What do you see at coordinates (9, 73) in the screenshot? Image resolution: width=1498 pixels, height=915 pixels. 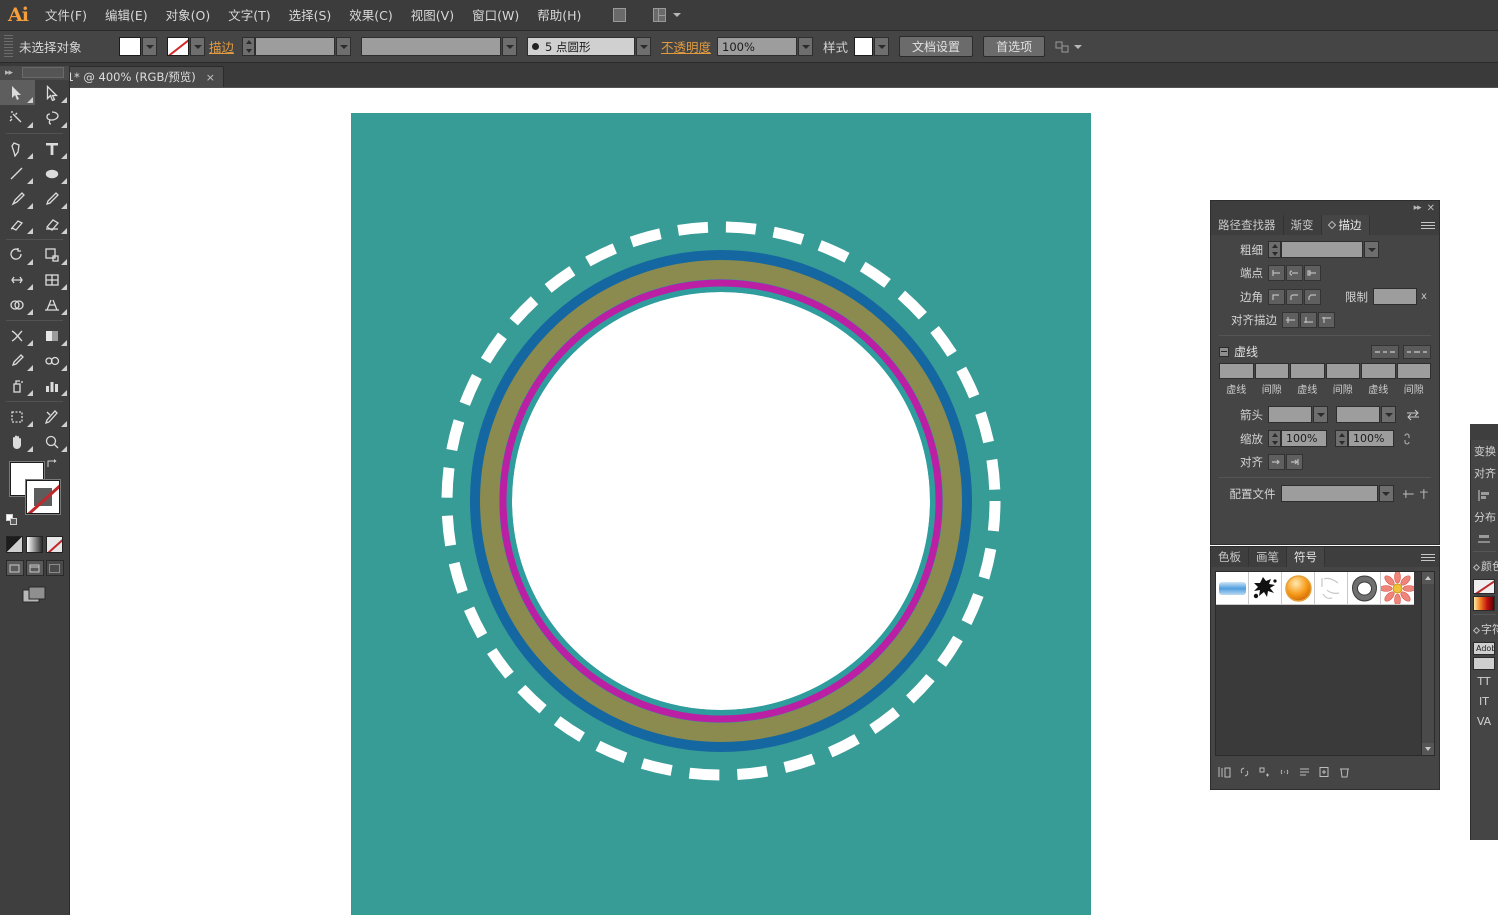 I see `collapse-panel-icon: ▸▸` at bounding box center [9, 73].